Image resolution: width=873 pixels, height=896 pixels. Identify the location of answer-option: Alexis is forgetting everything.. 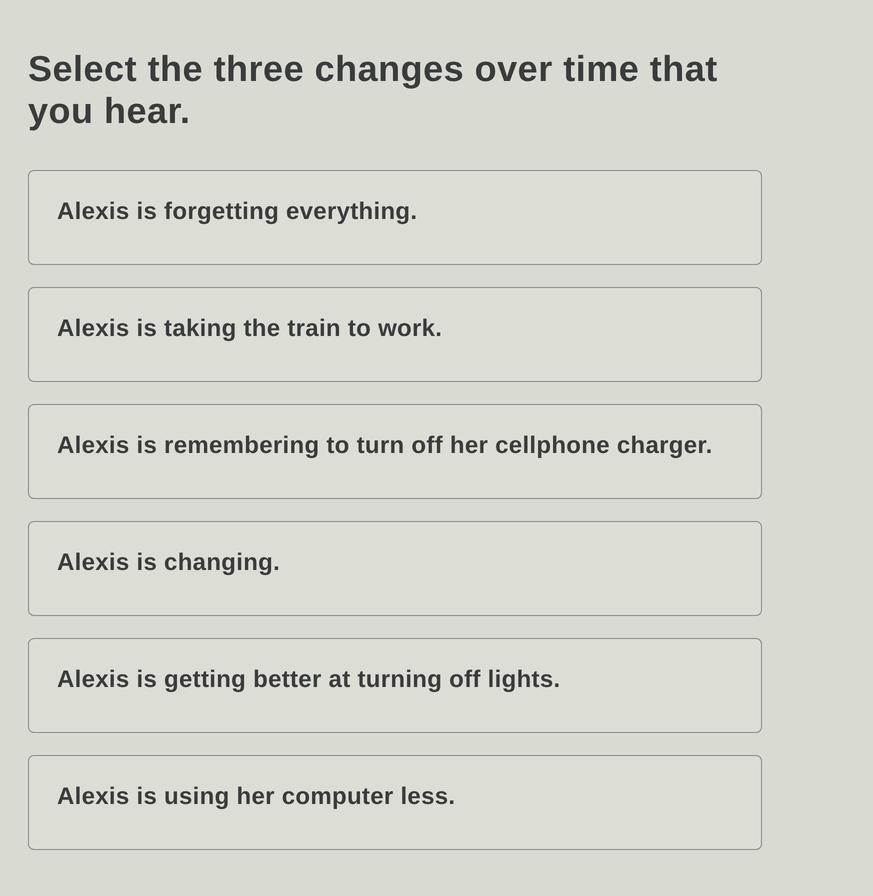
(395, 217).